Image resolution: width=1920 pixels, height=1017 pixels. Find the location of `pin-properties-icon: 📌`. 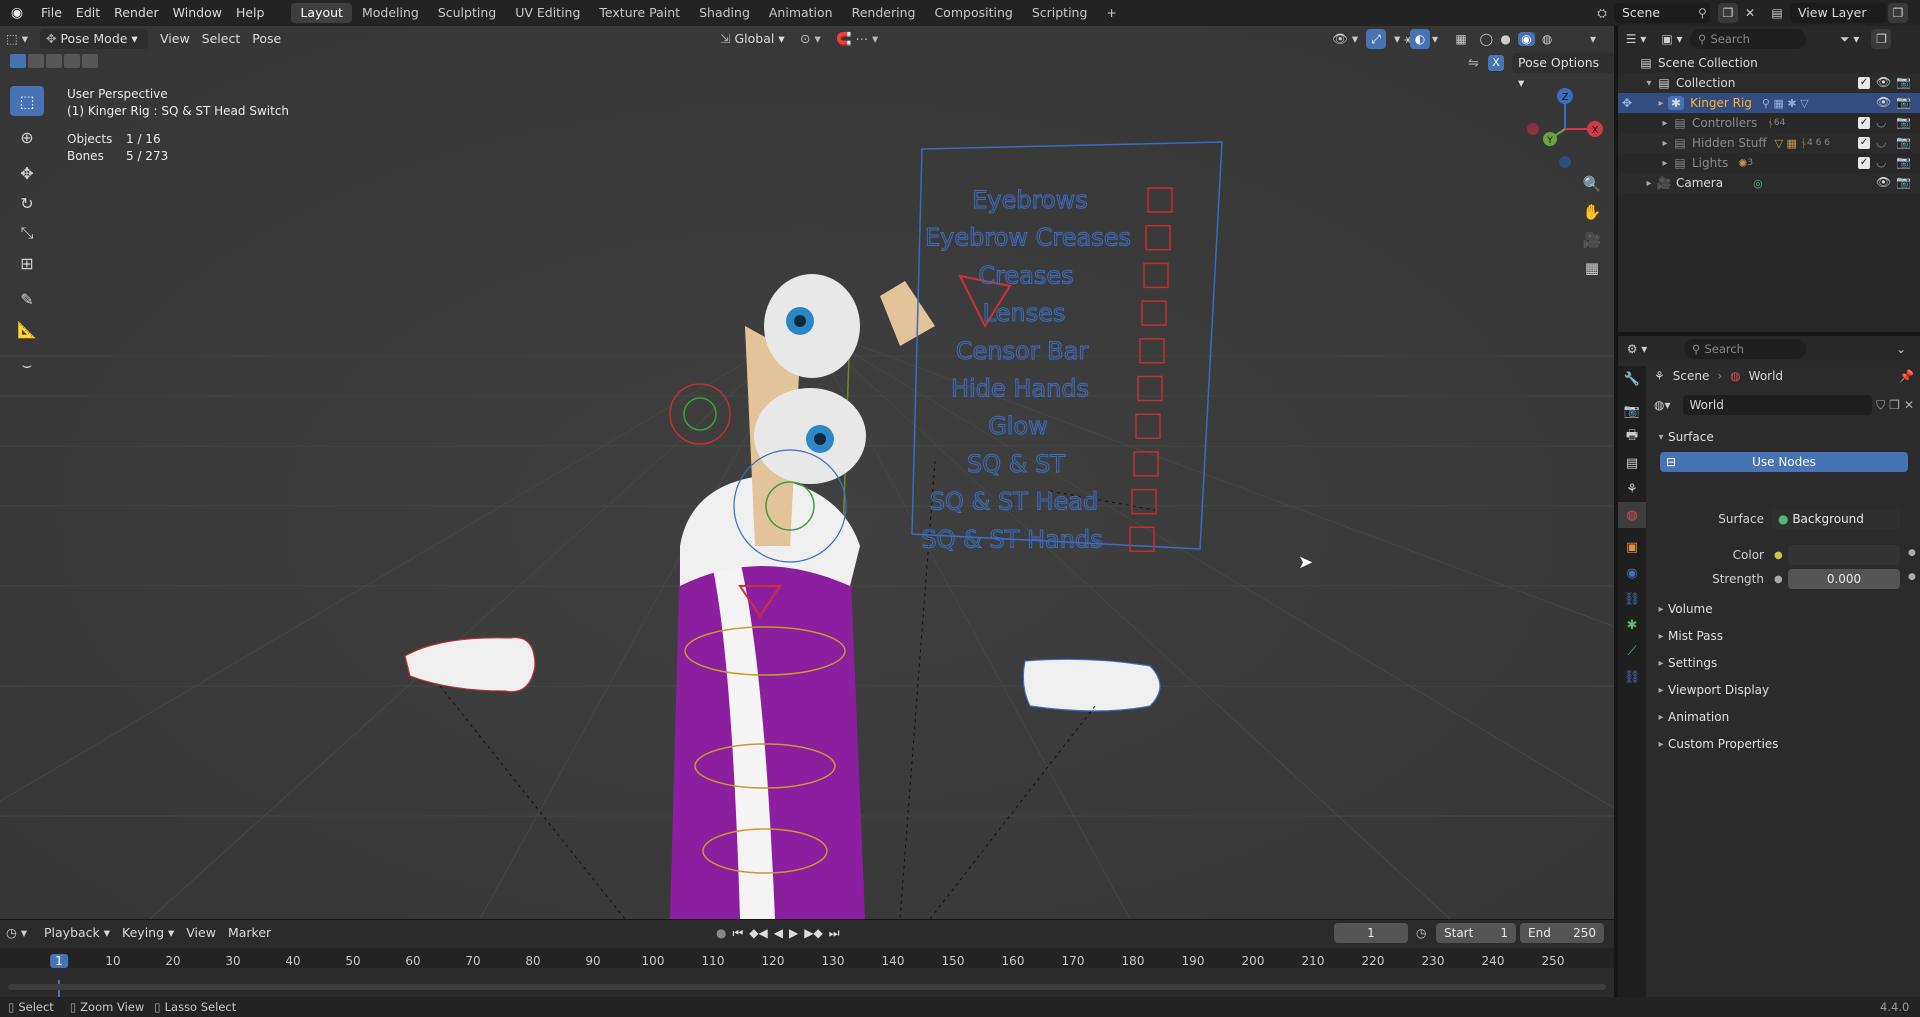

pin-properties-icon: 📌 is located at coordinates (1906, 376).